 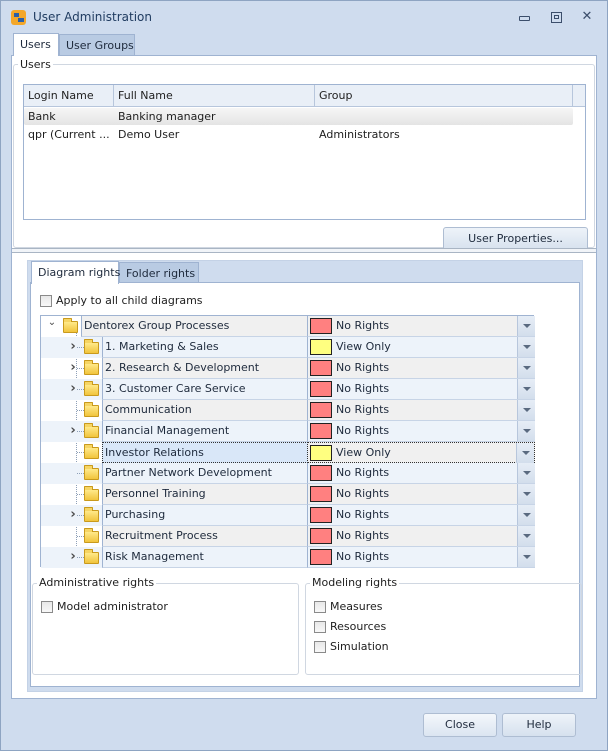 What do you see at coordinates (288, 515) in the screenshot?
I see `tree-row: › Purchasing No Rights` at bounding box center [288, 515].